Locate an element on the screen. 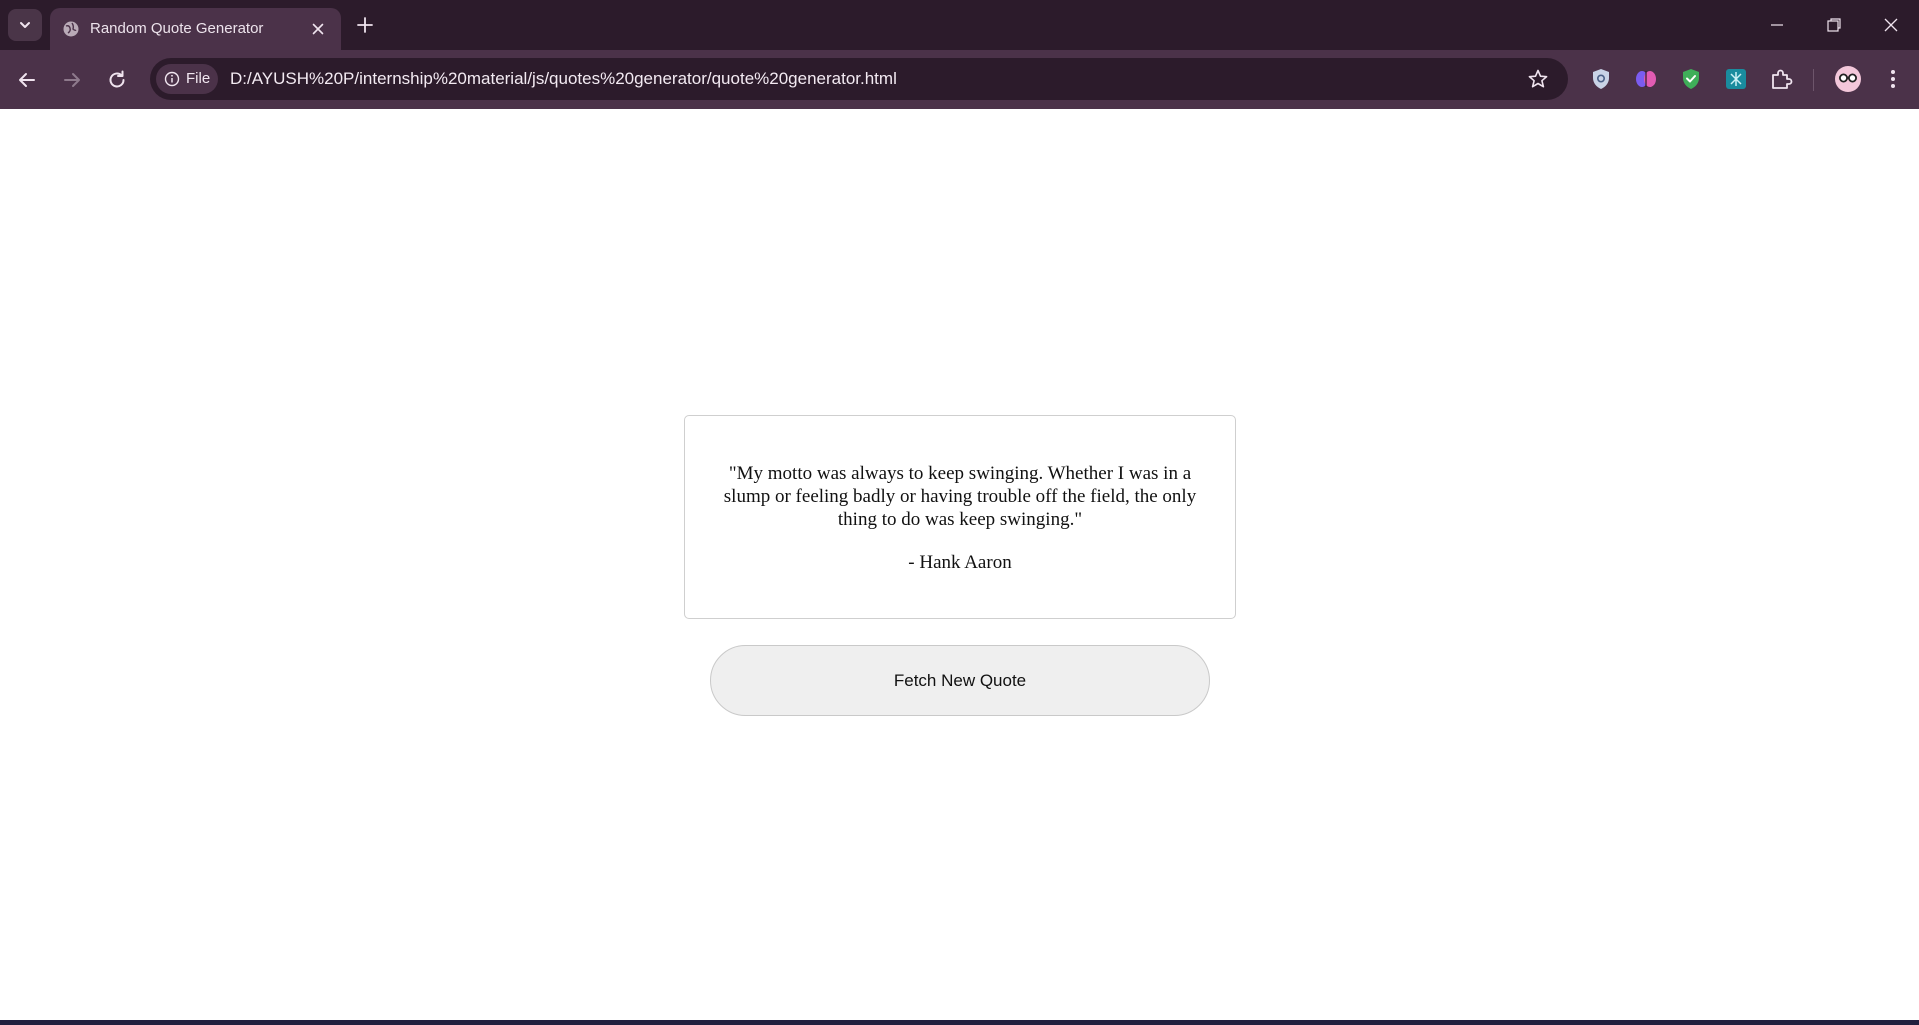 The width and height of the screenshot is (1919, 1025). reload-icon is located at coordinates (117, 80).